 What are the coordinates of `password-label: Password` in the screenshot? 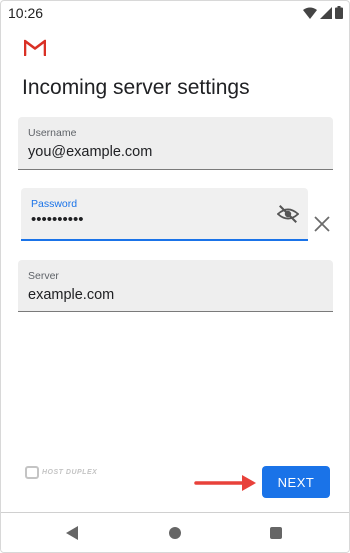 It's located at (54, 204).